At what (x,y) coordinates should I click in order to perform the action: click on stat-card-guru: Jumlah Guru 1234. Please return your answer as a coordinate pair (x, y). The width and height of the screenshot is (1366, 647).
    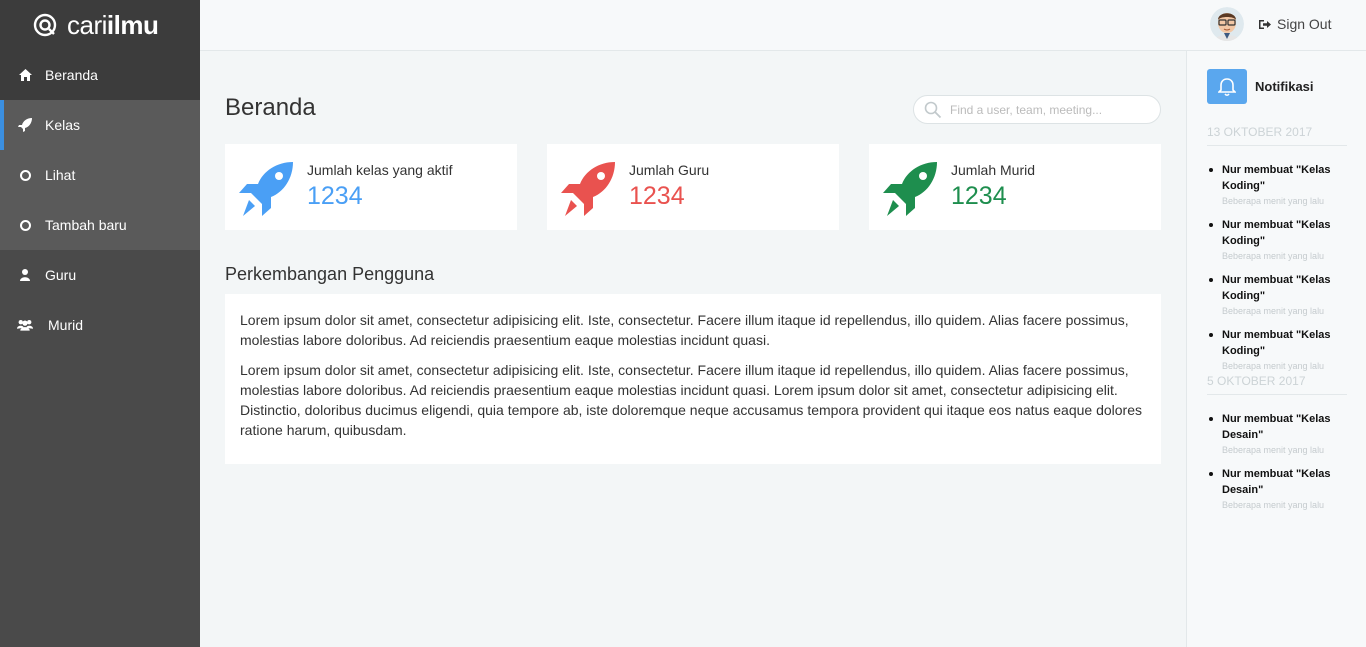
    Looking at the image, I should click on (693, 187).